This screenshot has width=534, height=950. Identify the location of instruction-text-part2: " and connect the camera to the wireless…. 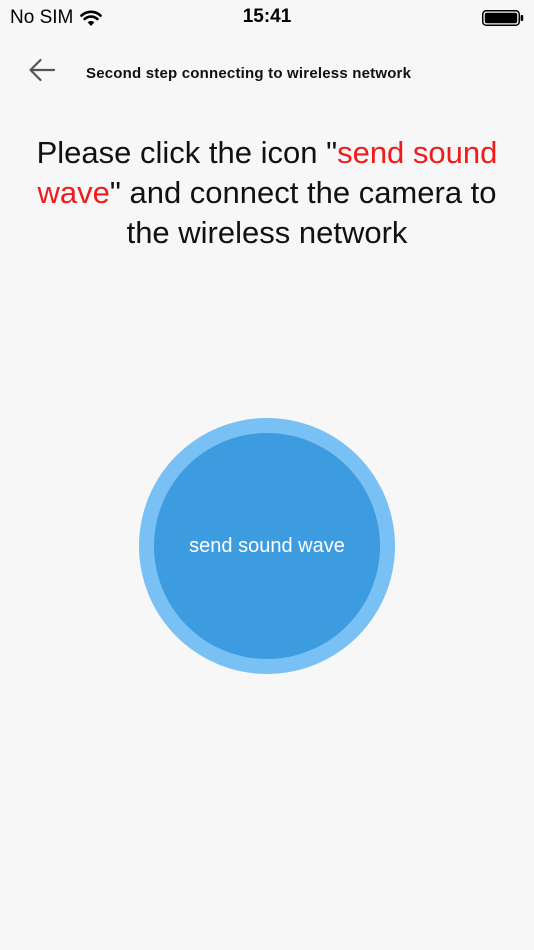
(303, 212).